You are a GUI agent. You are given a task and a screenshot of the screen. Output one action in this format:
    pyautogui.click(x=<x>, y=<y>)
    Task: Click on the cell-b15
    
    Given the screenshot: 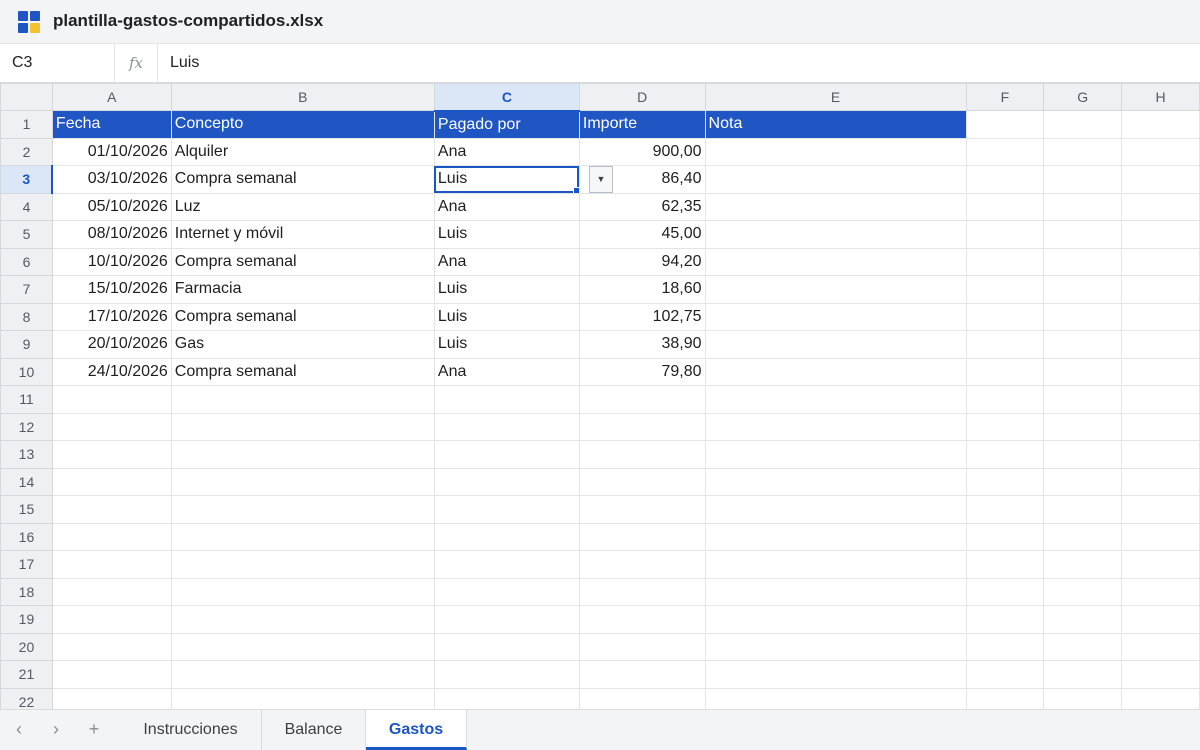 What is the action you would take?
    pyautogui.click(x=302, y=509)
    